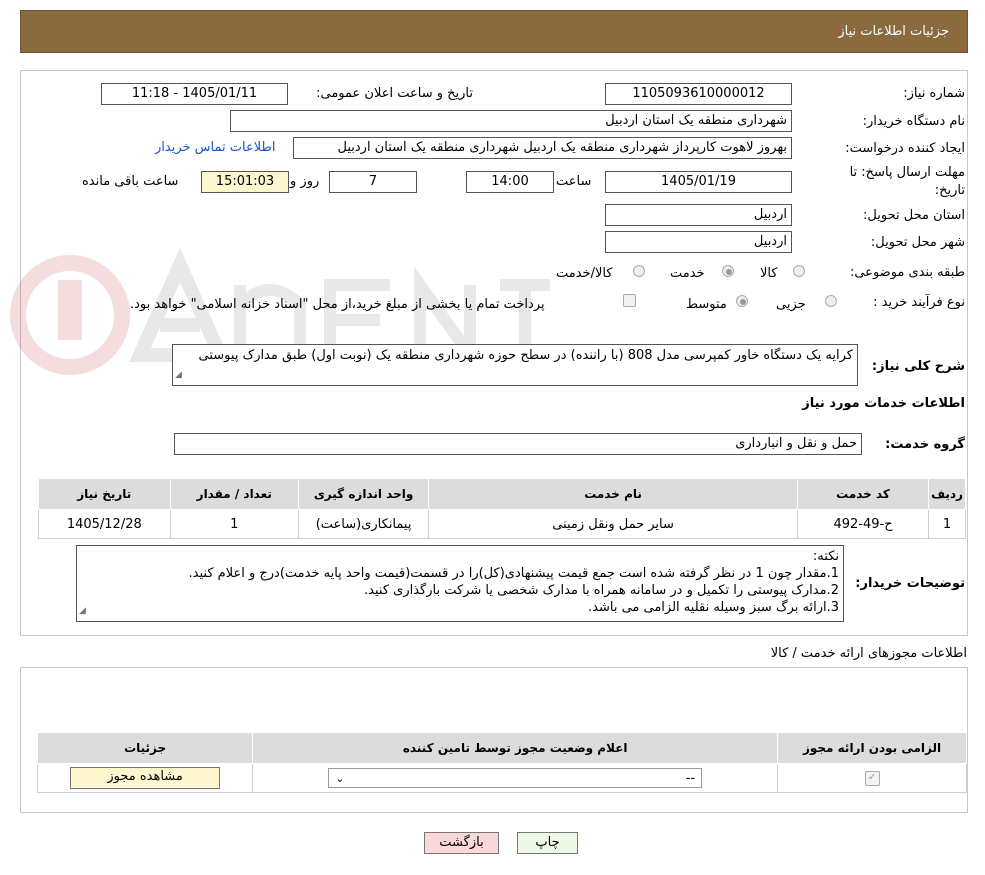 This screenshot has height=875, width=985. Describe the element at coordinates (234, 524) in the screenshot. I see `cell-qty: 1` at that location.